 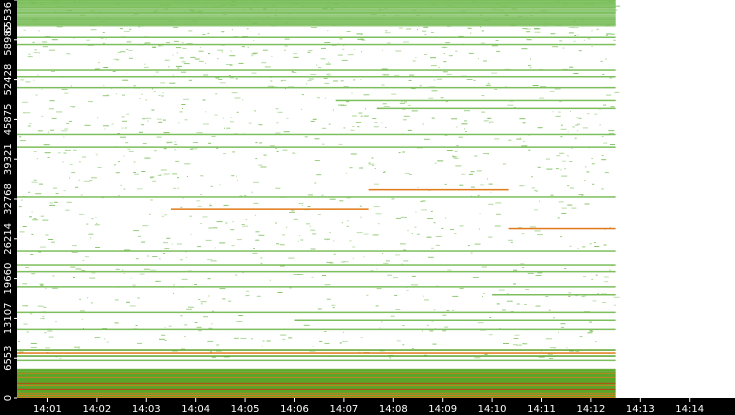 I want to click on x-tick-label: 14:03, so click(x=146, y=409).